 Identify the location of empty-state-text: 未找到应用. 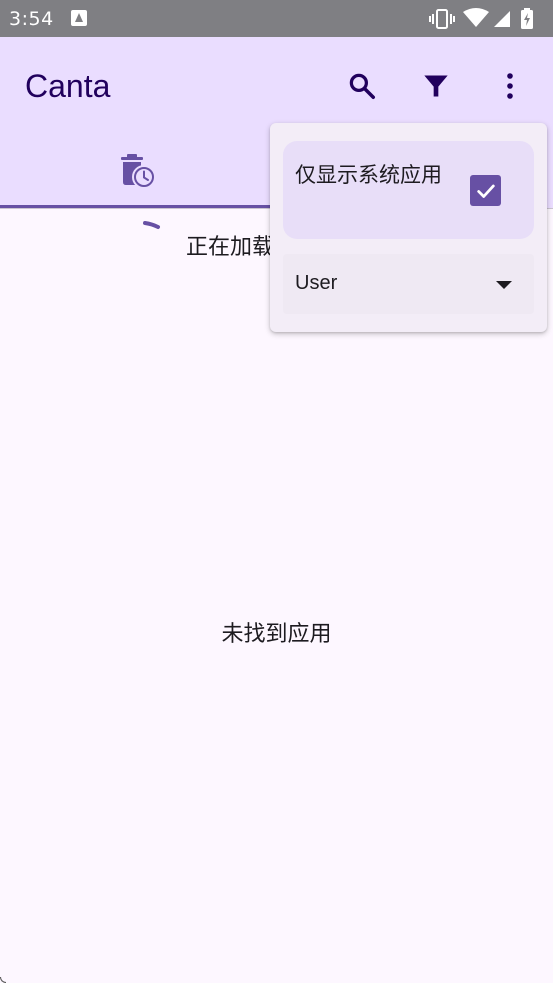
(276, 634).